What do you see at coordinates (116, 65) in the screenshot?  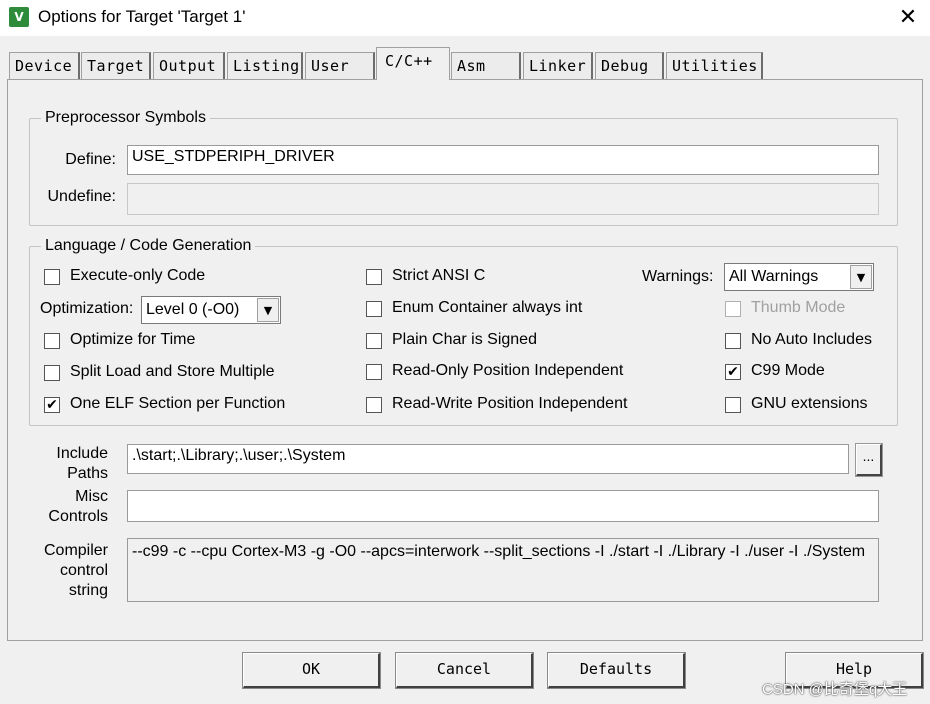 I see `tab-target: Target` at bounding box center [116, 65].